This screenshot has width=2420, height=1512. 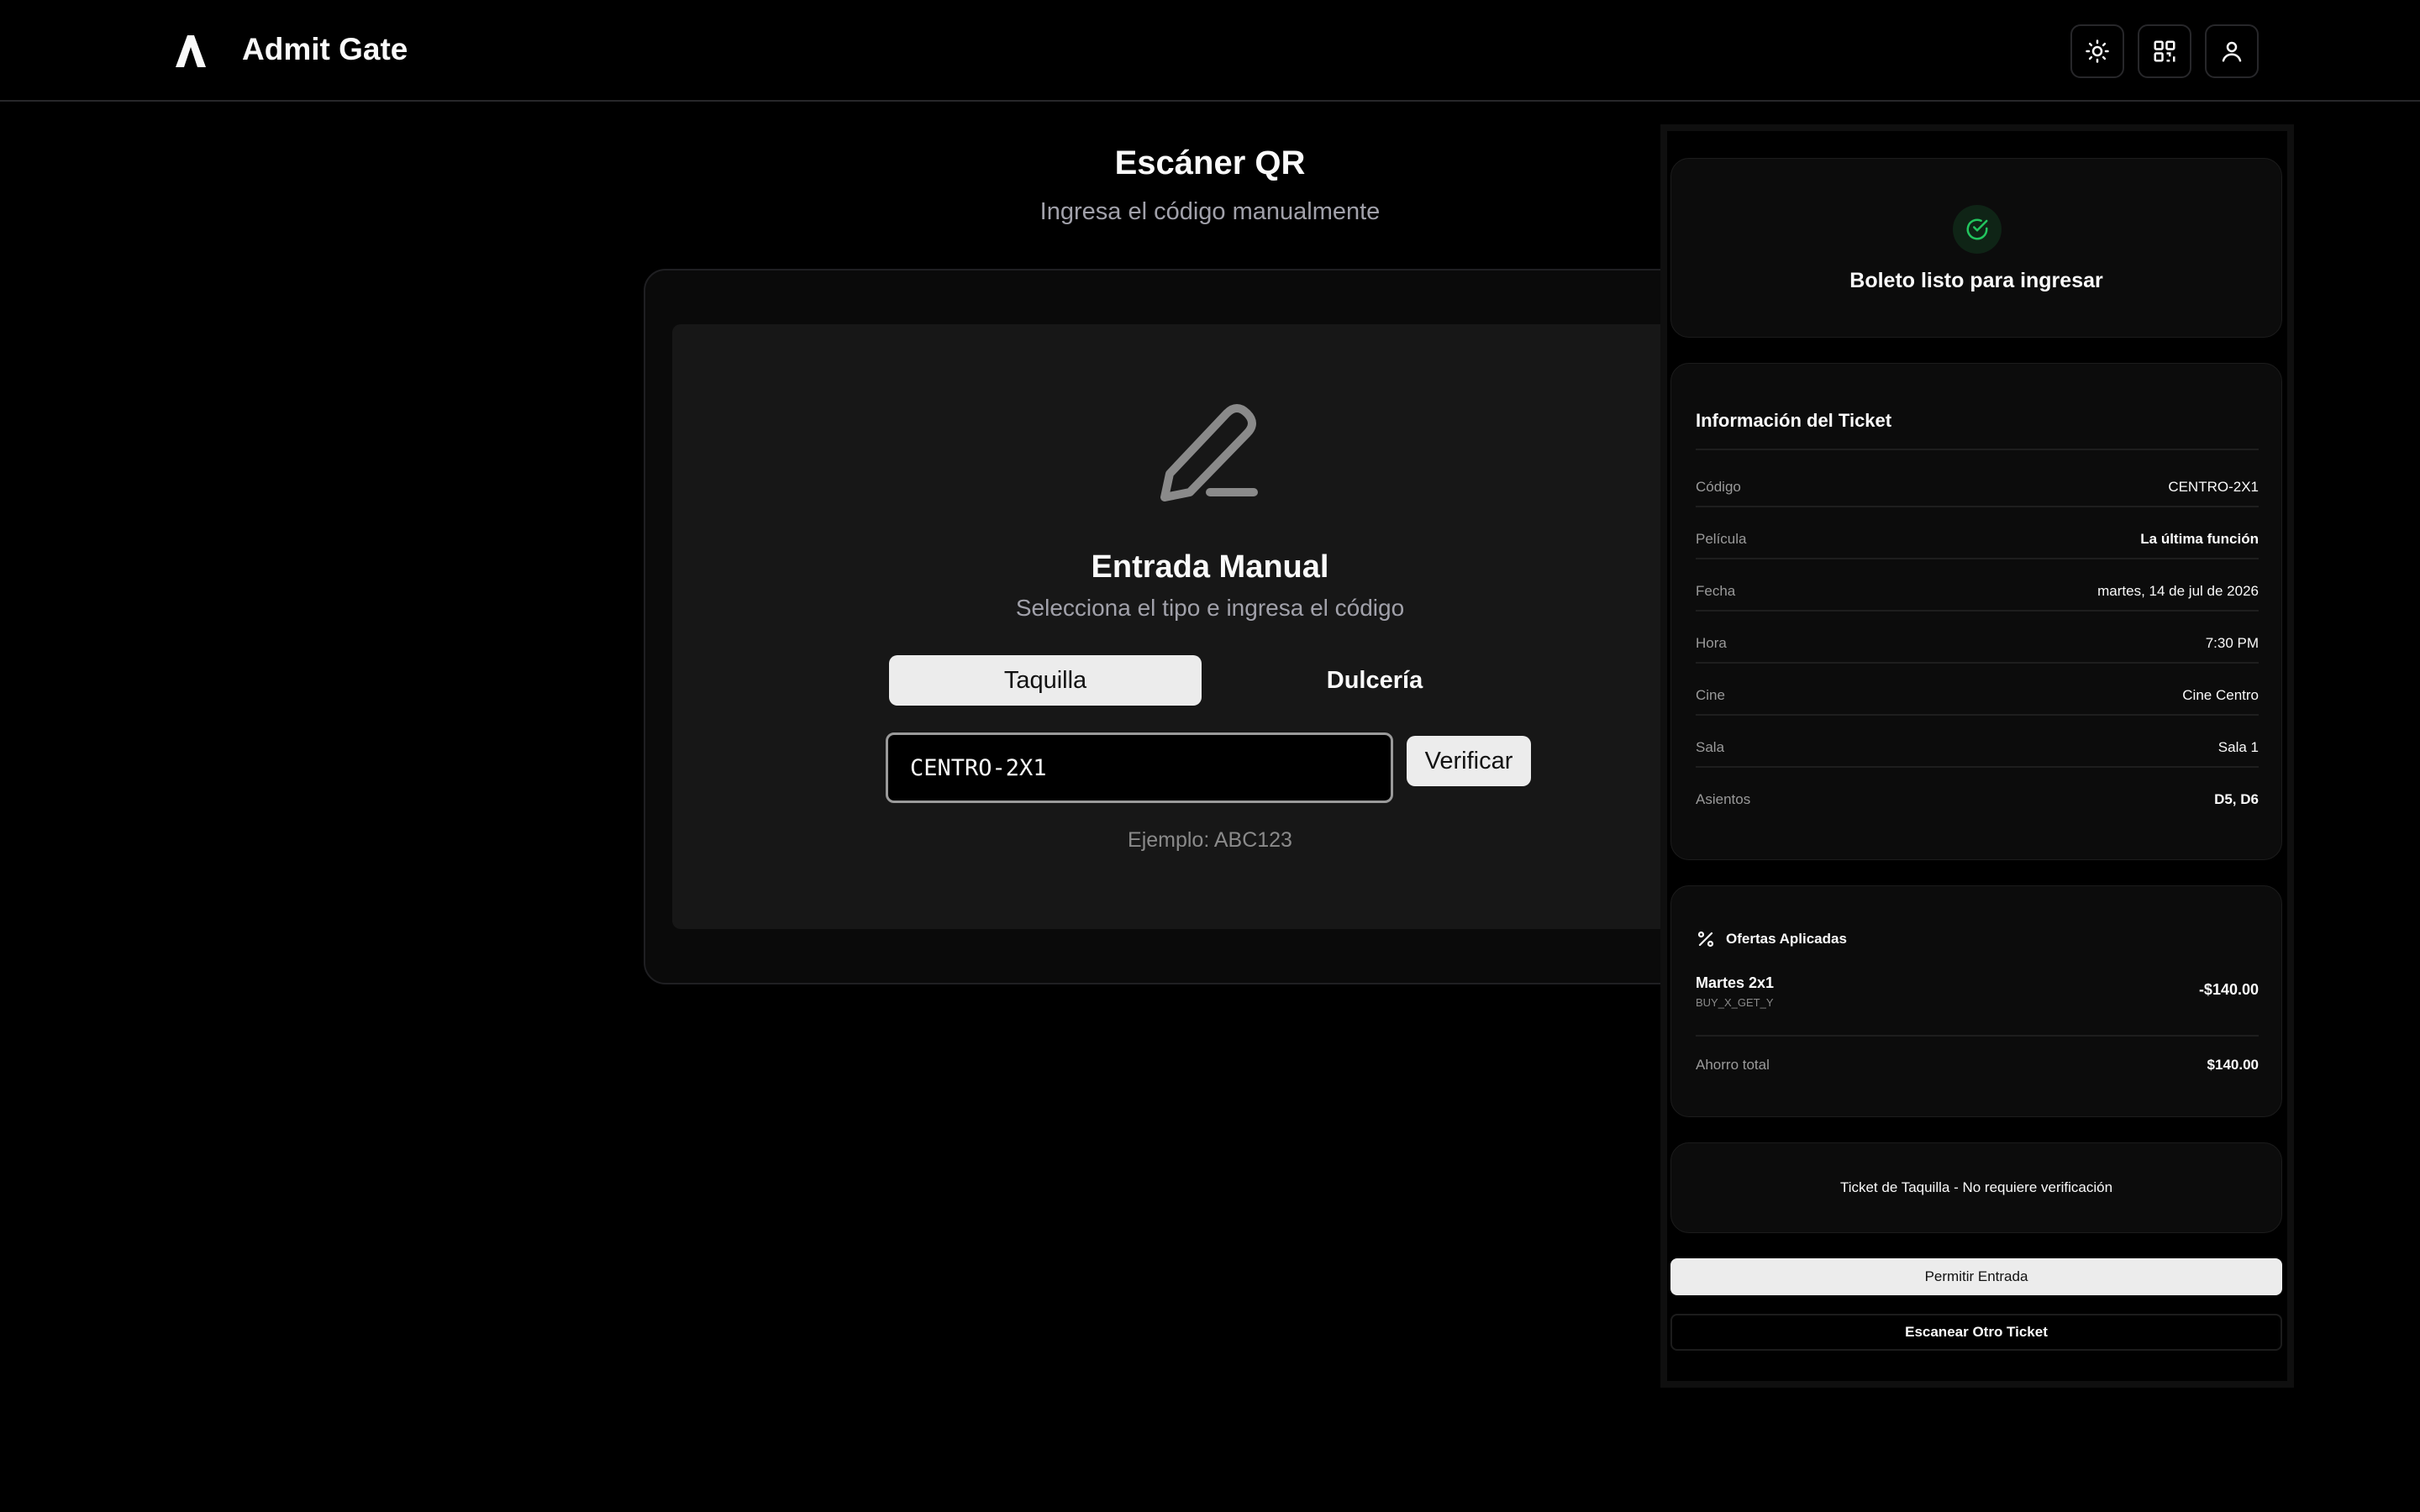 I want to click on check-circle-icon, so click(x=1977, y=229).